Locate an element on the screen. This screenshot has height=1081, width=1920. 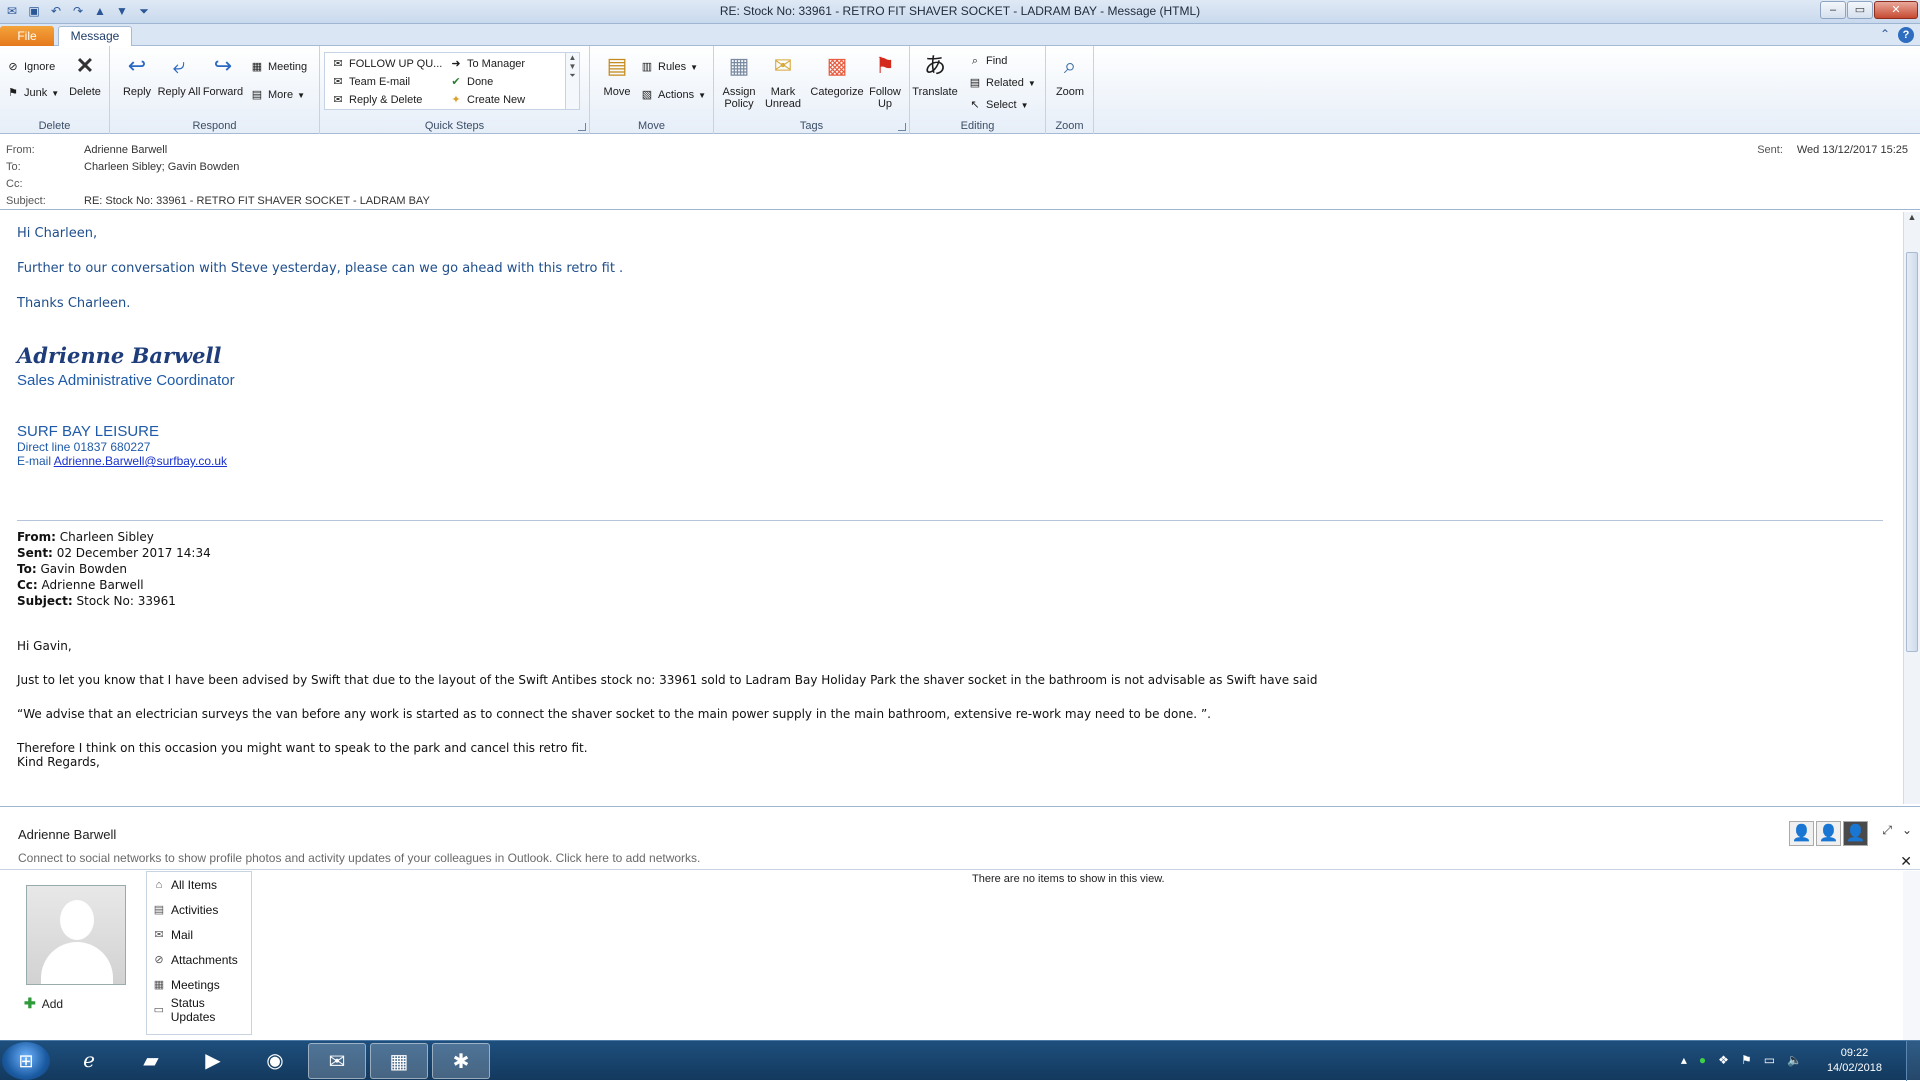
assign-policy-button: ▦ Assign Policy is located at coordinates (739, 80).